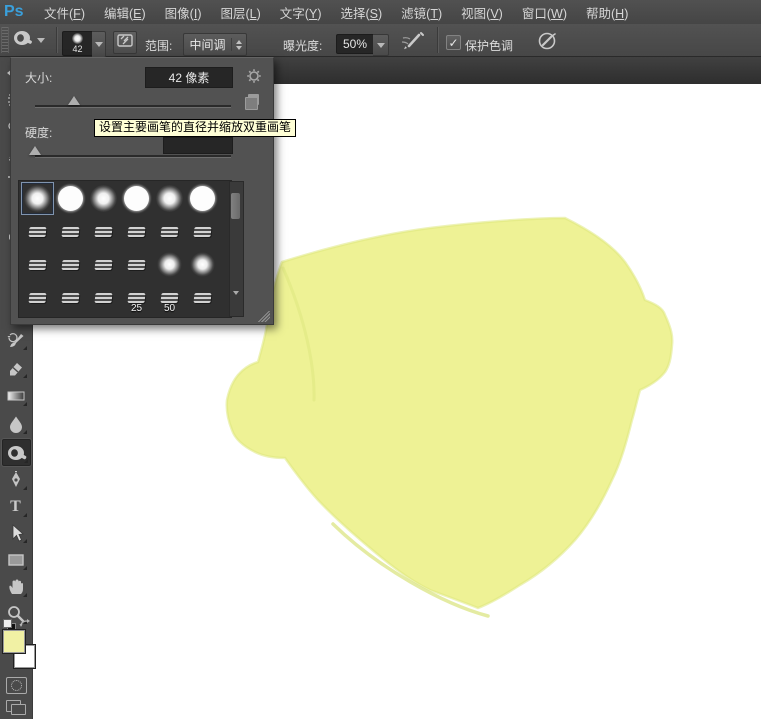  What do you see at coordinates (15, 532) in the screenshot?
I see `path-selection-tool` at bounding box center [15, 532].